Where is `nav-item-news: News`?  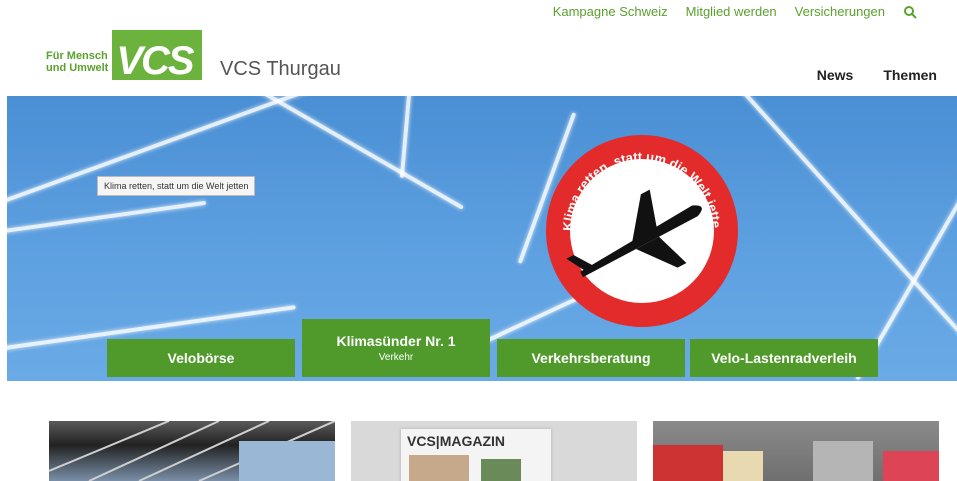
nav-item-news: News is located at coordinates (835, 75).